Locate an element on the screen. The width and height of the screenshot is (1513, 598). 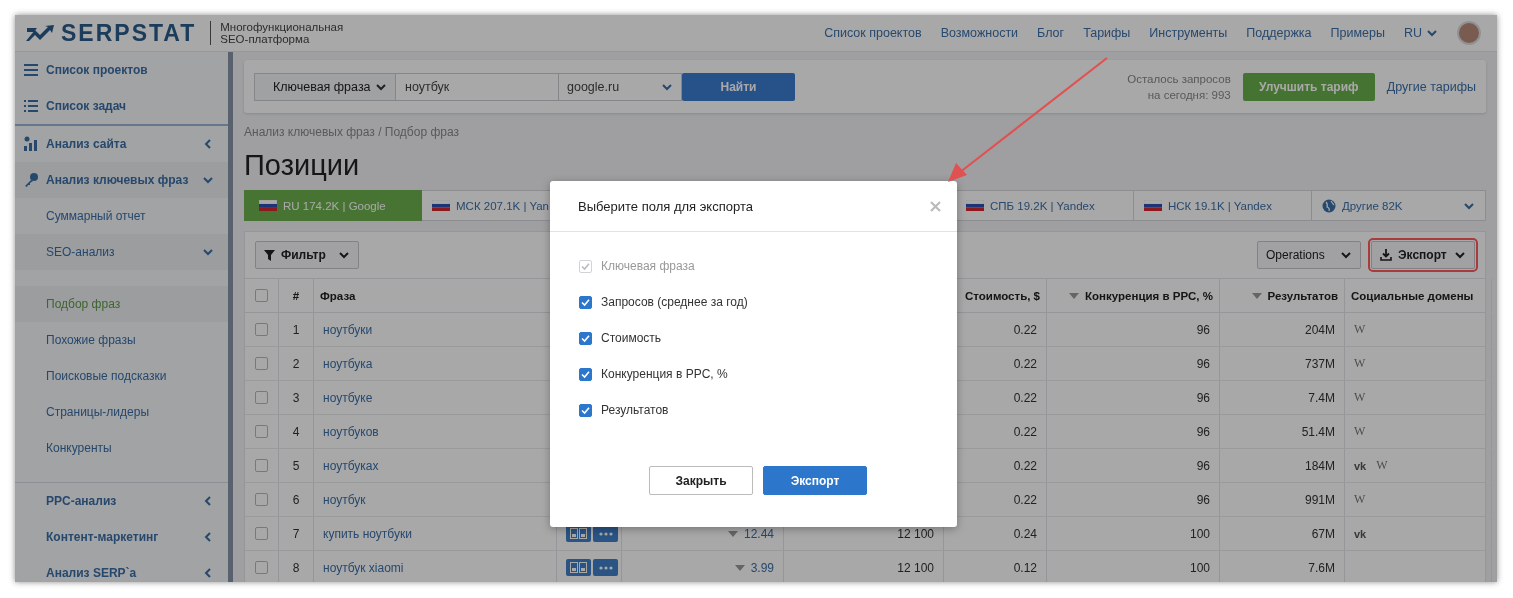
keyword-link: ноутбуков is located at coordinates (351, 431).